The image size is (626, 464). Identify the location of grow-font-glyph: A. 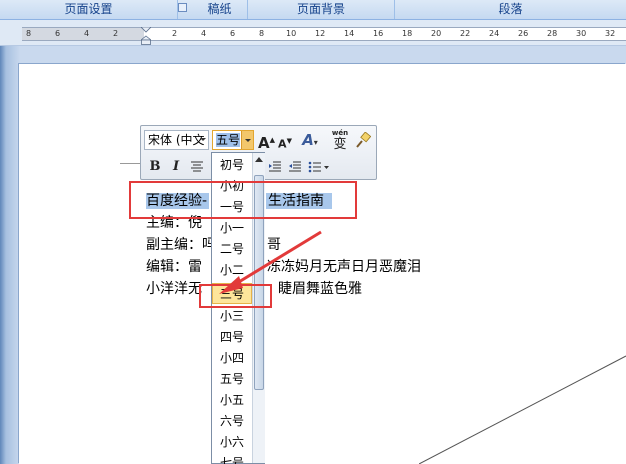
(264, 143).